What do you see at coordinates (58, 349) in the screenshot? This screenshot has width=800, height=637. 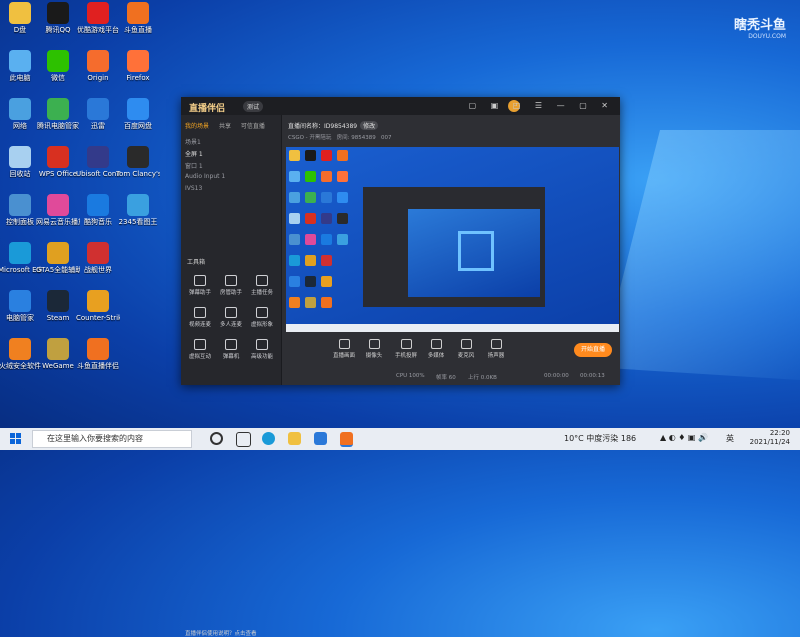 I see `wegame-icon` at bounding box center [58, 349].